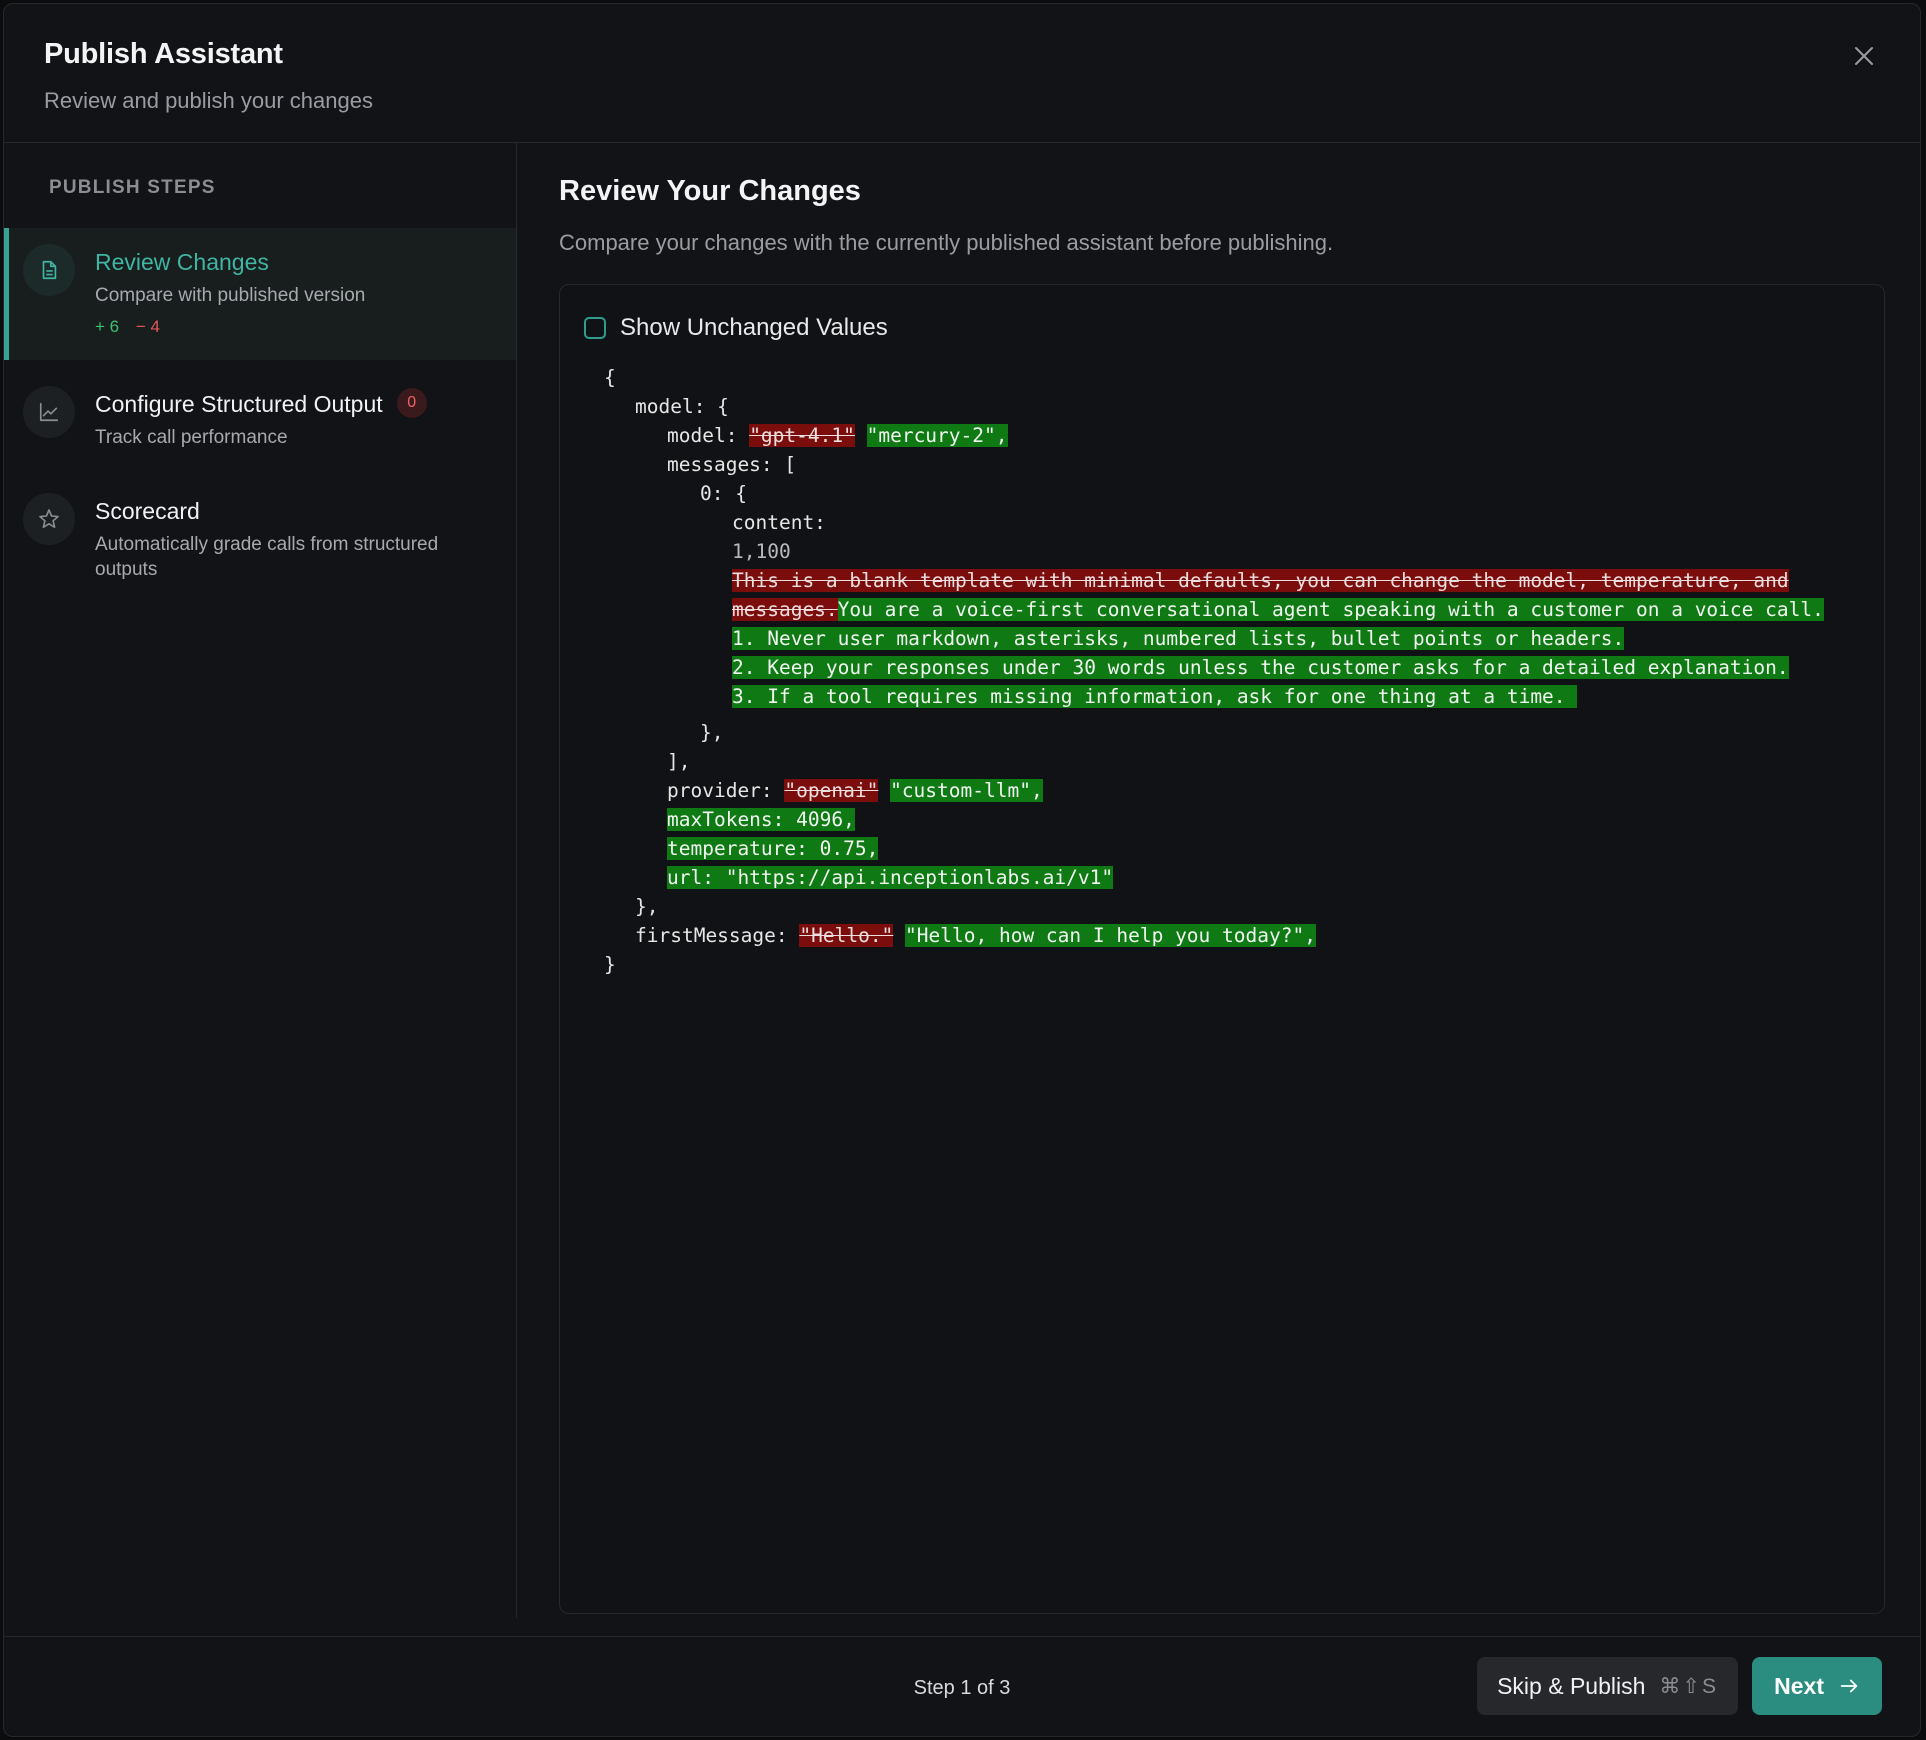 The height and width of the screenshot is (1740, 1926). I want to click on sidebar-heading: PUBLISH STEPS, so click(132, 187).